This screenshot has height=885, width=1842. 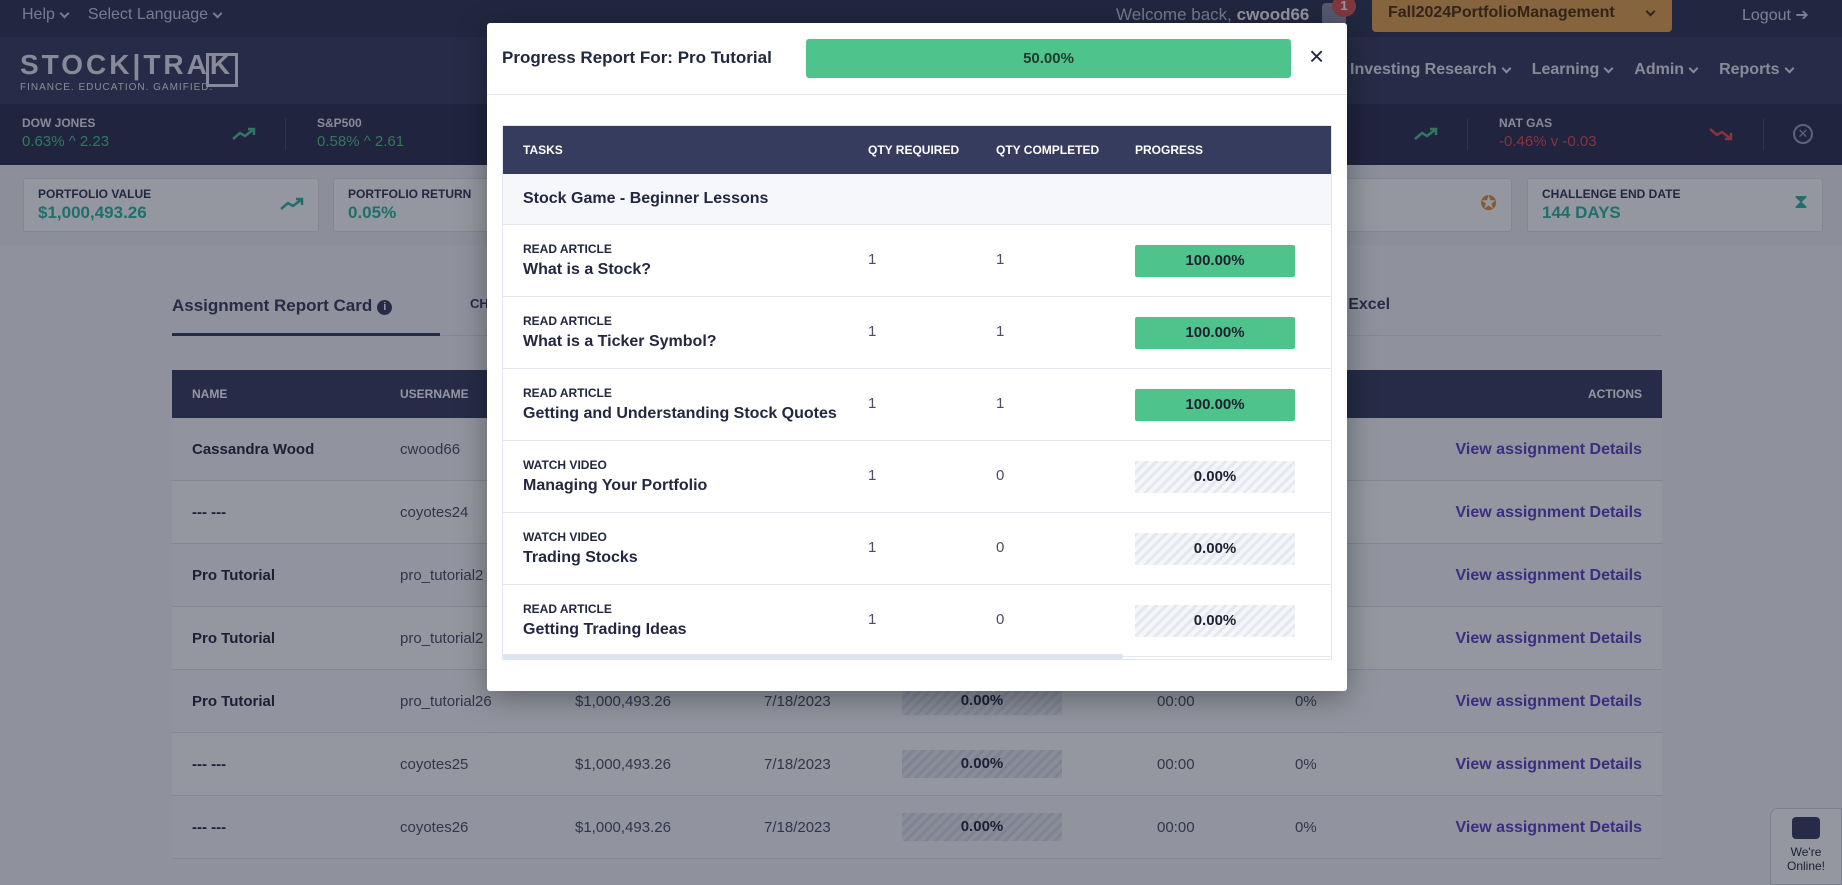 What do you see at coordinates (615, 486) in the screenshot?
I see `task-name: Managing Your Portfolio` at bounding box center [615, 486].